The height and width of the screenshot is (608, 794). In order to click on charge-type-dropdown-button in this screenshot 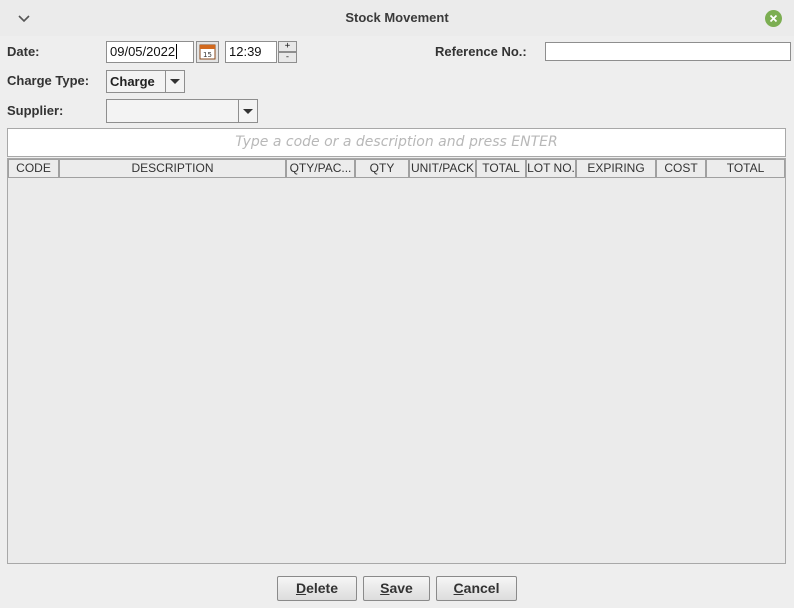, I will do `click(174, 81)`.